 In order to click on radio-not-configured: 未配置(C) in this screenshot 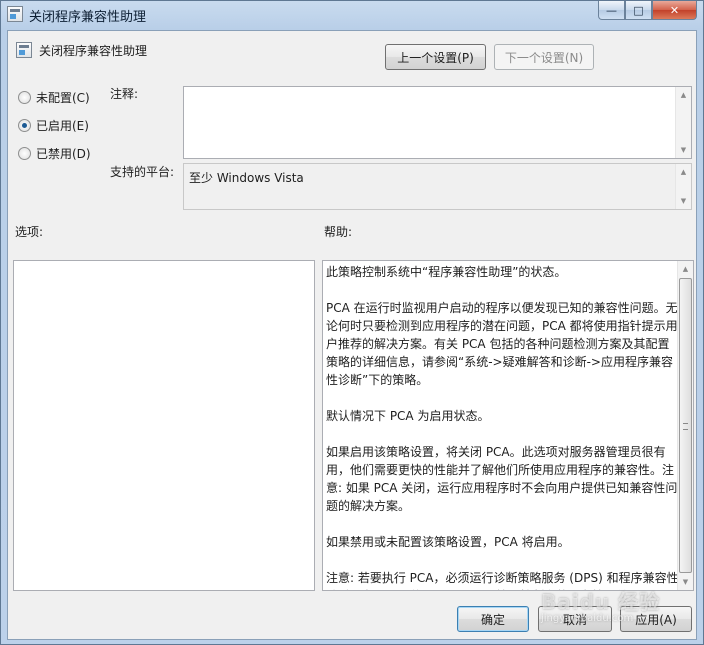, I will do `click(54, 97)`.